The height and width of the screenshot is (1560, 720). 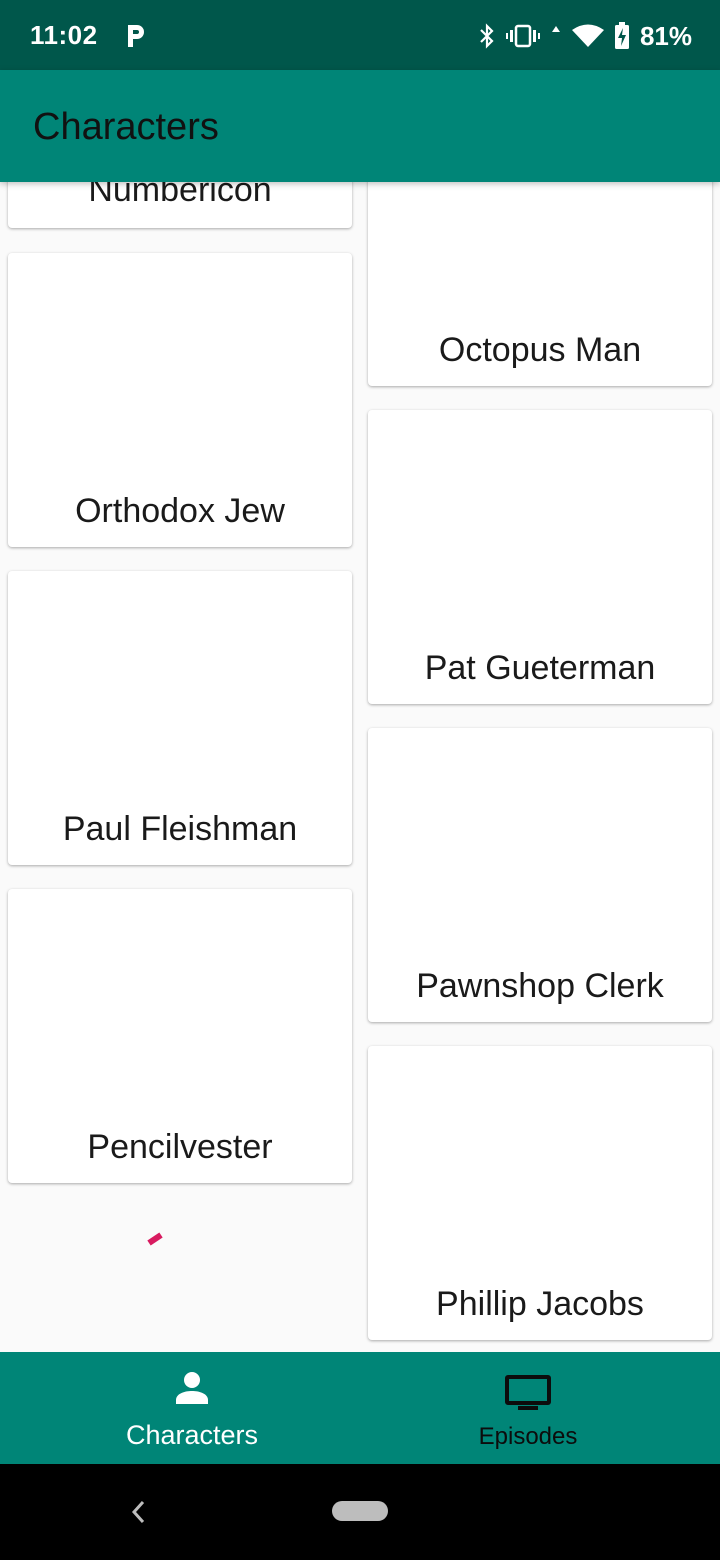 I want to click on nav-tab-characters: Characters, so click(x=192, y=1408).